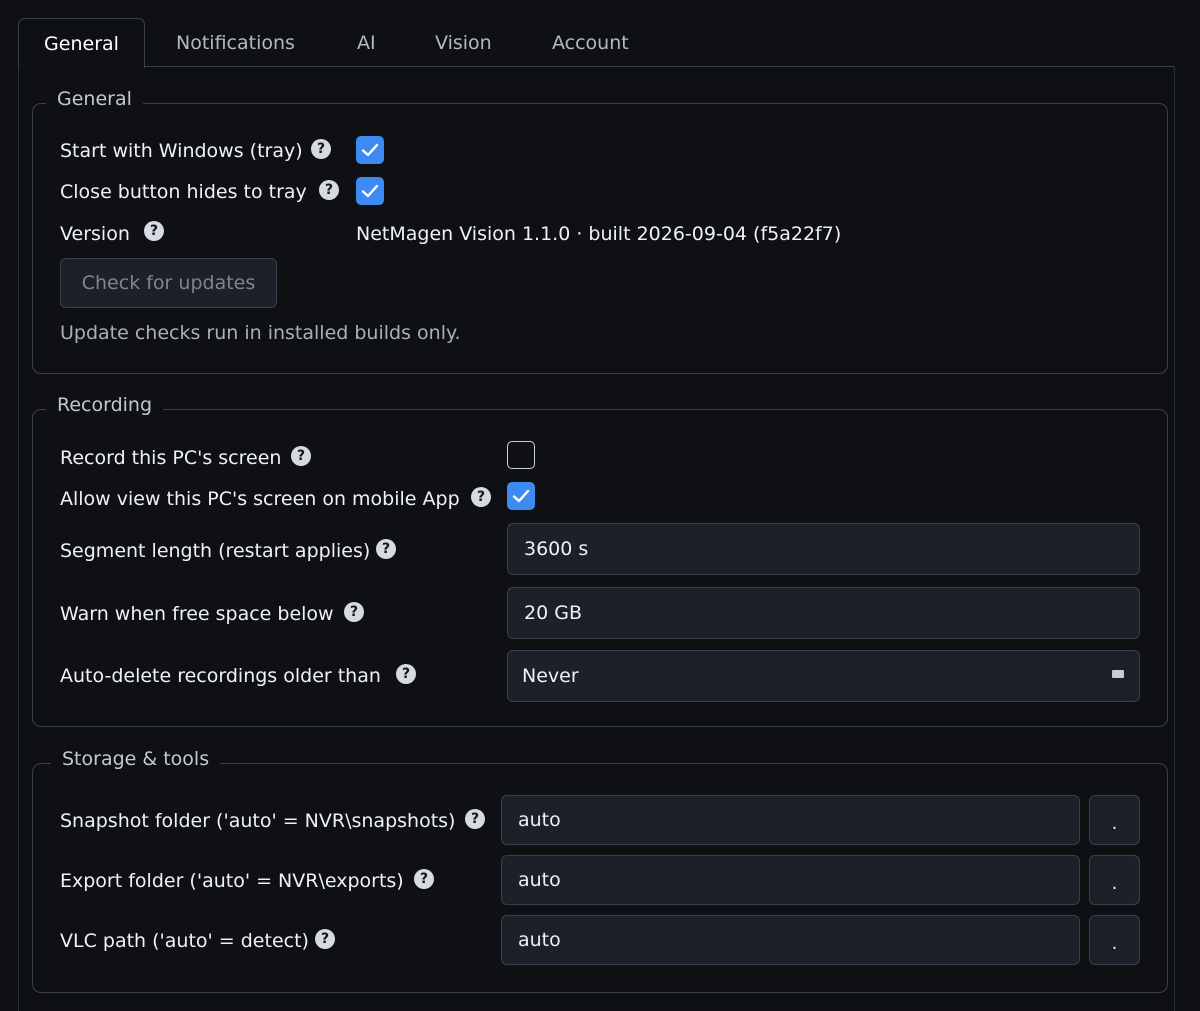 This screenshot has width=1200, height=1011. I want to click on tab-ai: AI, so click(366, 43).